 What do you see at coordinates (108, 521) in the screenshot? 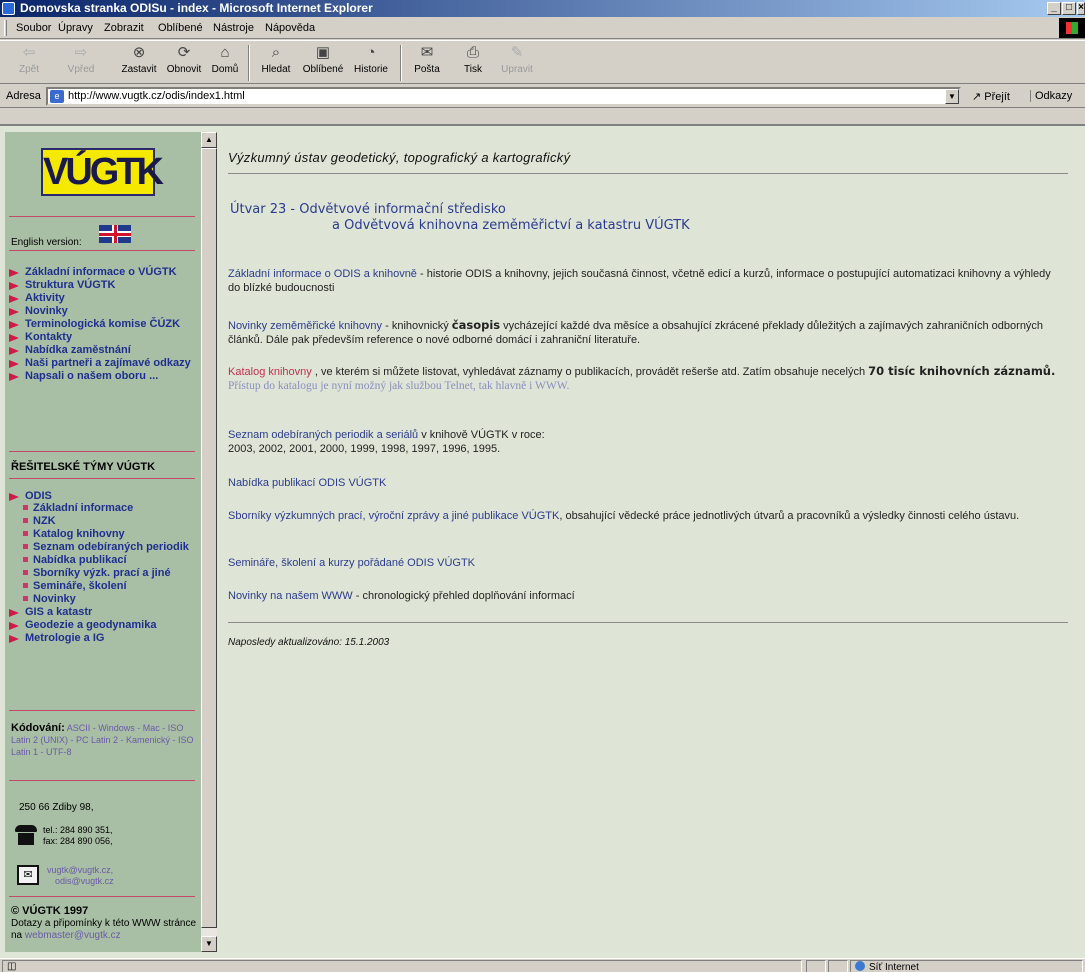
I see `subnav-nzk: NZK` at bounding box center [108, 521].